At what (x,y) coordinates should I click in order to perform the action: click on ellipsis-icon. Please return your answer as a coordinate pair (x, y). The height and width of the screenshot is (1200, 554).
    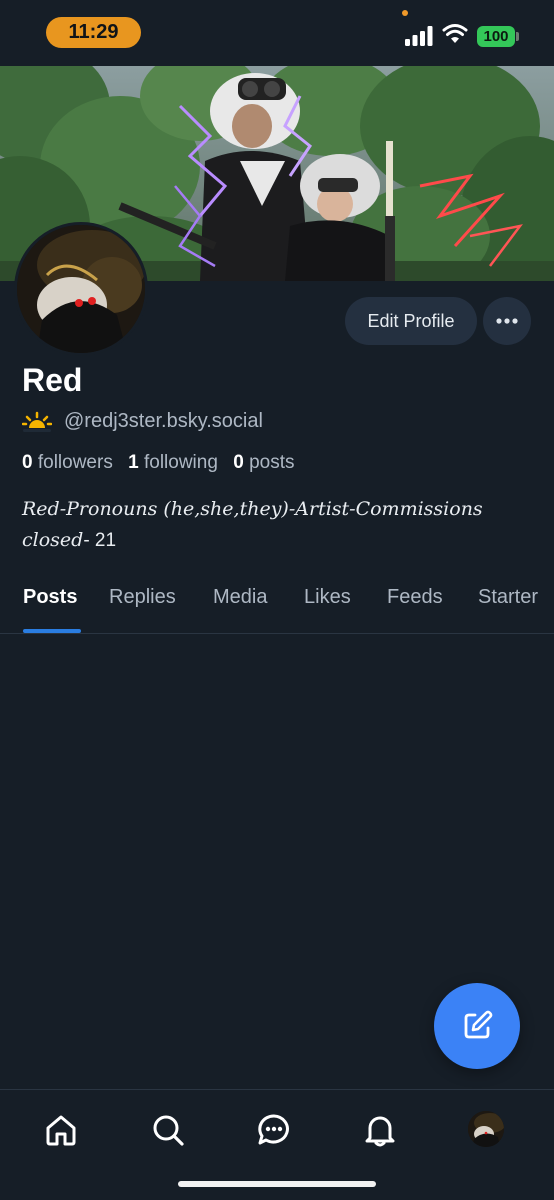
    Looking at the image, I should click on (507, 321).